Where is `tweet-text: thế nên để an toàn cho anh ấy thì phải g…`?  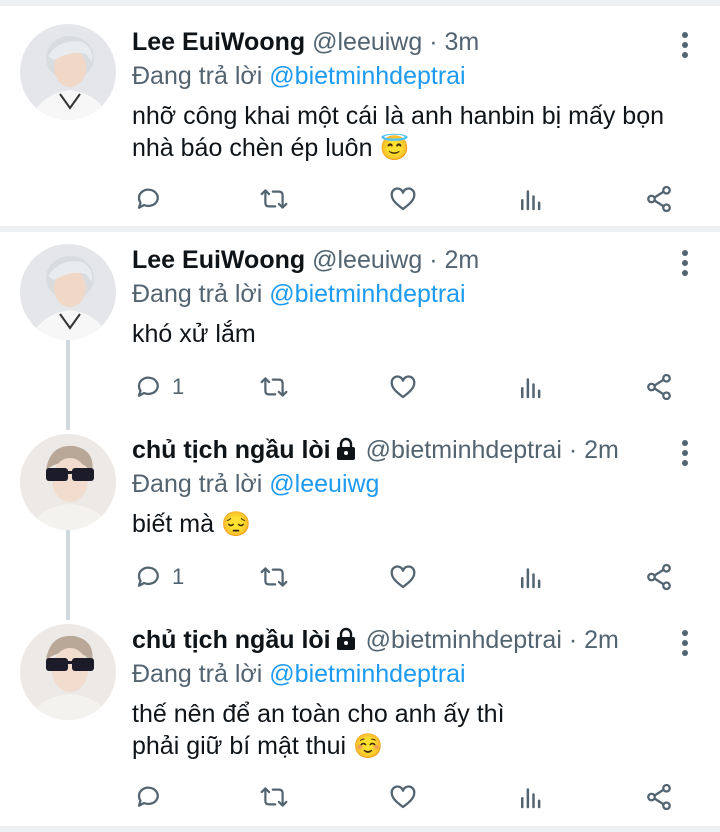 tweet-text: thế nên để an toàn cho anh ấy thì phải g… is located at coordinates (342, 730).